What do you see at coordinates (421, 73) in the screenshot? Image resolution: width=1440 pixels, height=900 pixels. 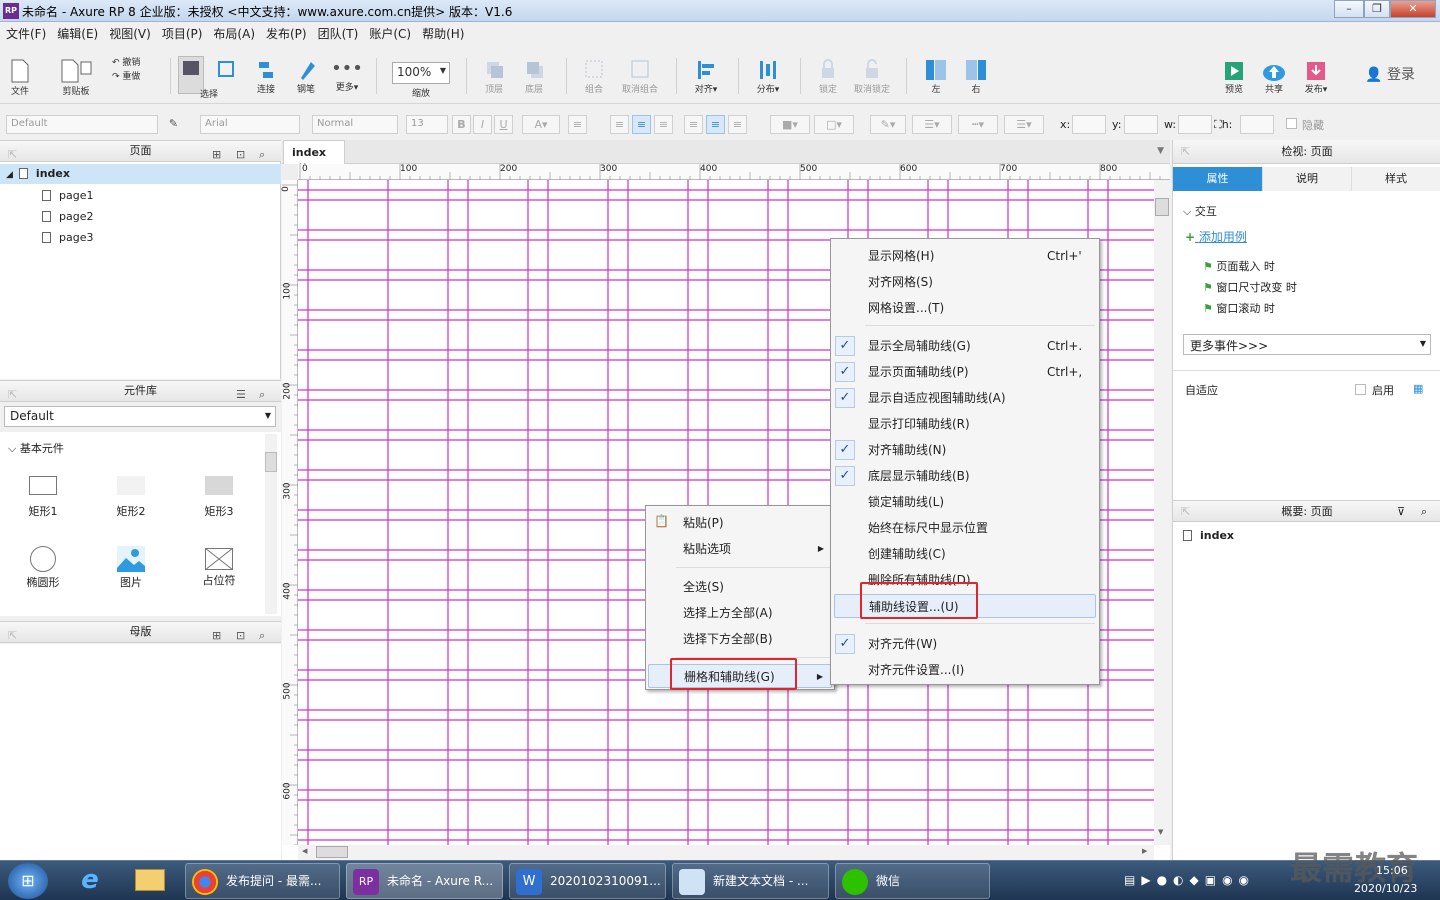 I see `zoom-select: 100% ▼` at bounding box center [421, 73].